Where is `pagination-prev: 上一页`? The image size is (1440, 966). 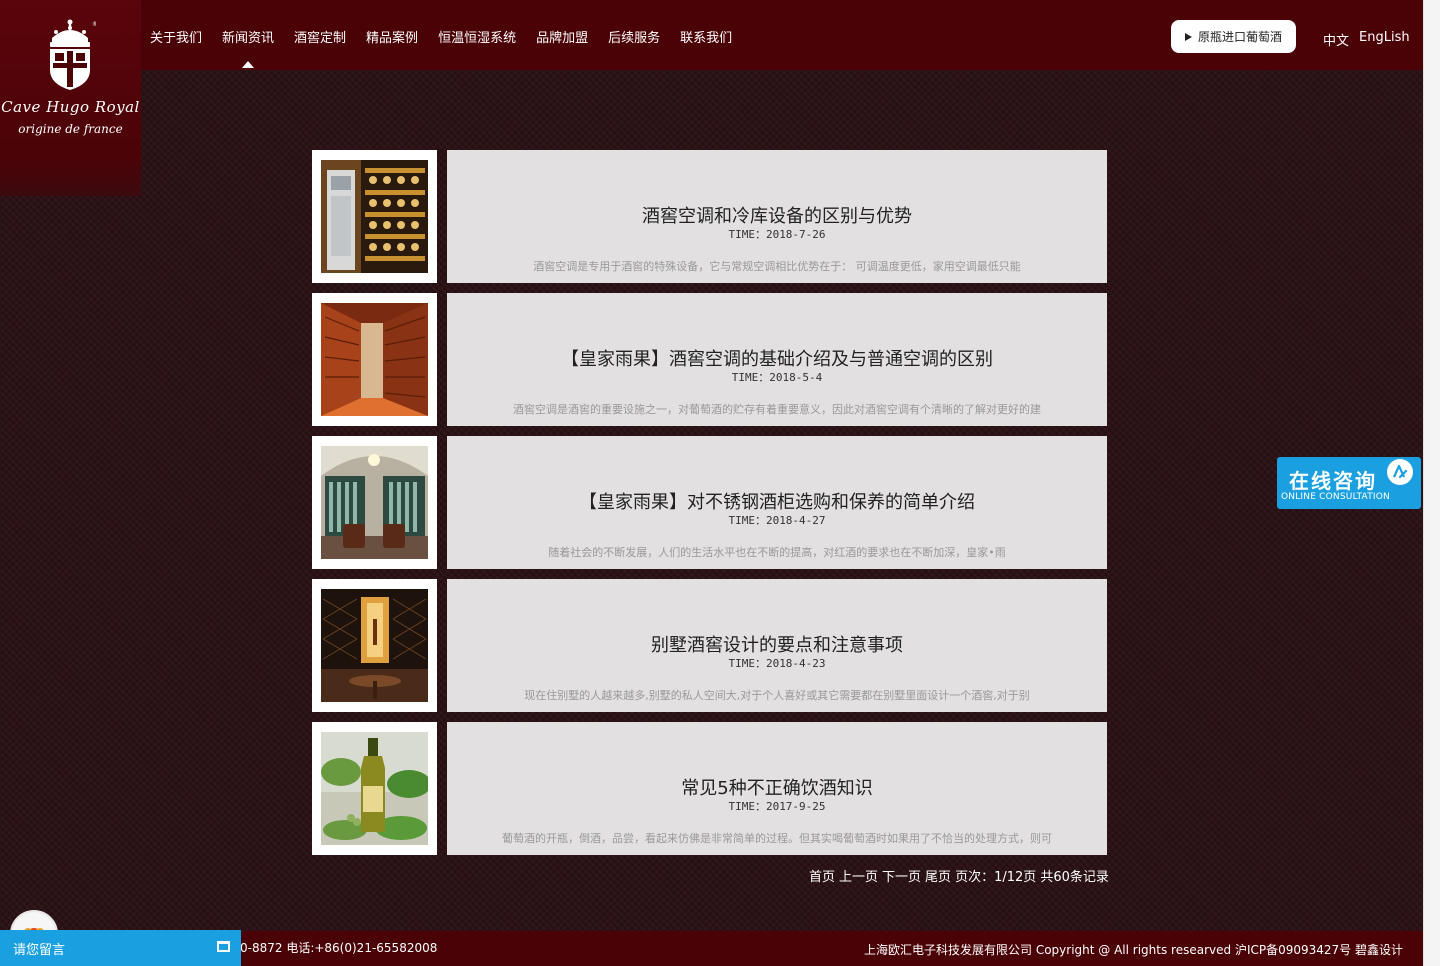 pagination-prev: 上一页 is located at coordinates (858, 875).